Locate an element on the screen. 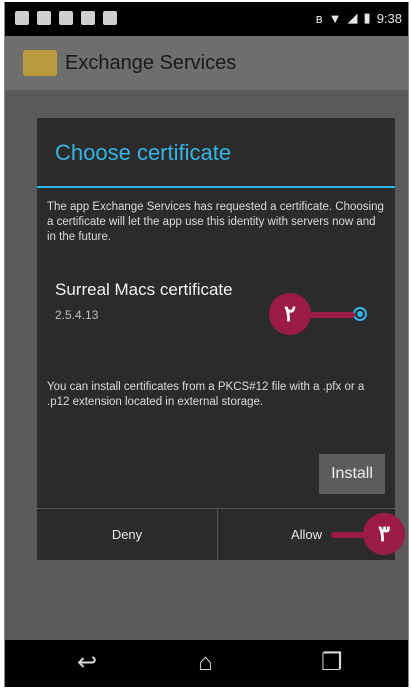  battery-icon: ▮ is located at coordinates (367, 17).